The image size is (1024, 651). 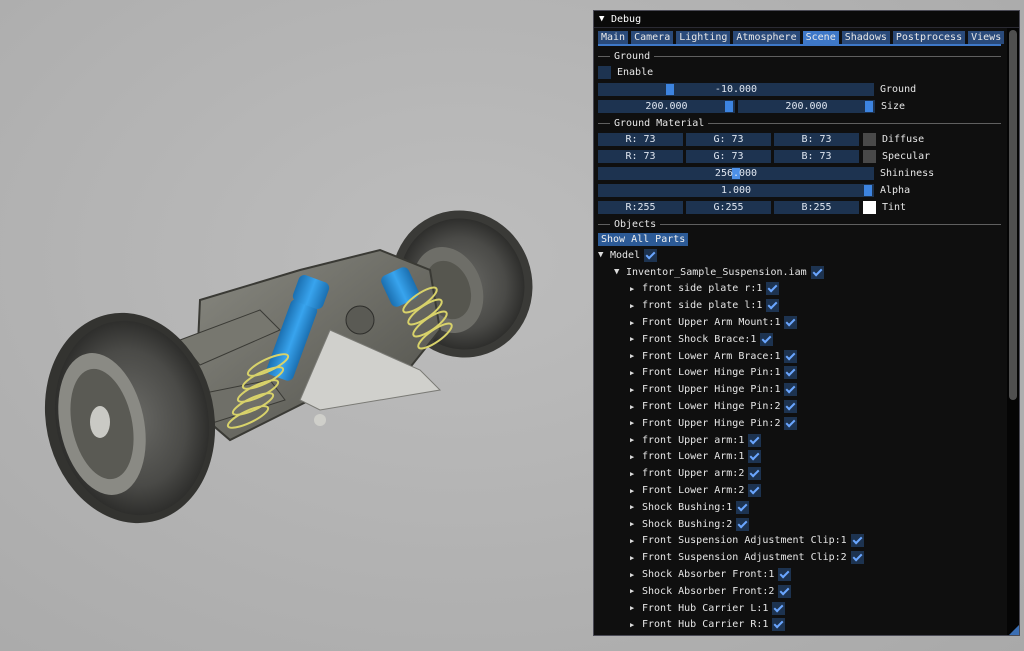 What do you see at coordinates (604, 72) in the screenshot?
I see `enable-checkbox` at bounding box center [604, 72].